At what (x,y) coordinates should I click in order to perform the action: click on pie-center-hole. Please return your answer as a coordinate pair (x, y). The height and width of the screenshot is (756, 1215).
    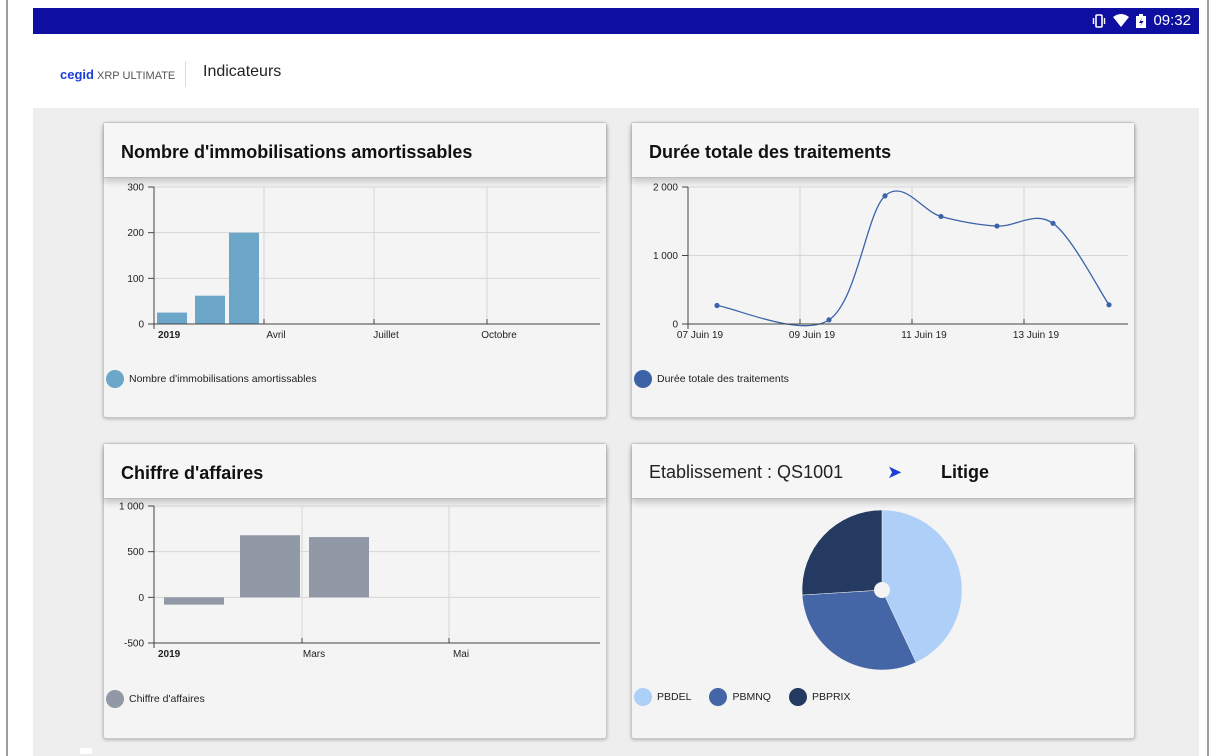
    Looking at the image, I should click on (882, 590).